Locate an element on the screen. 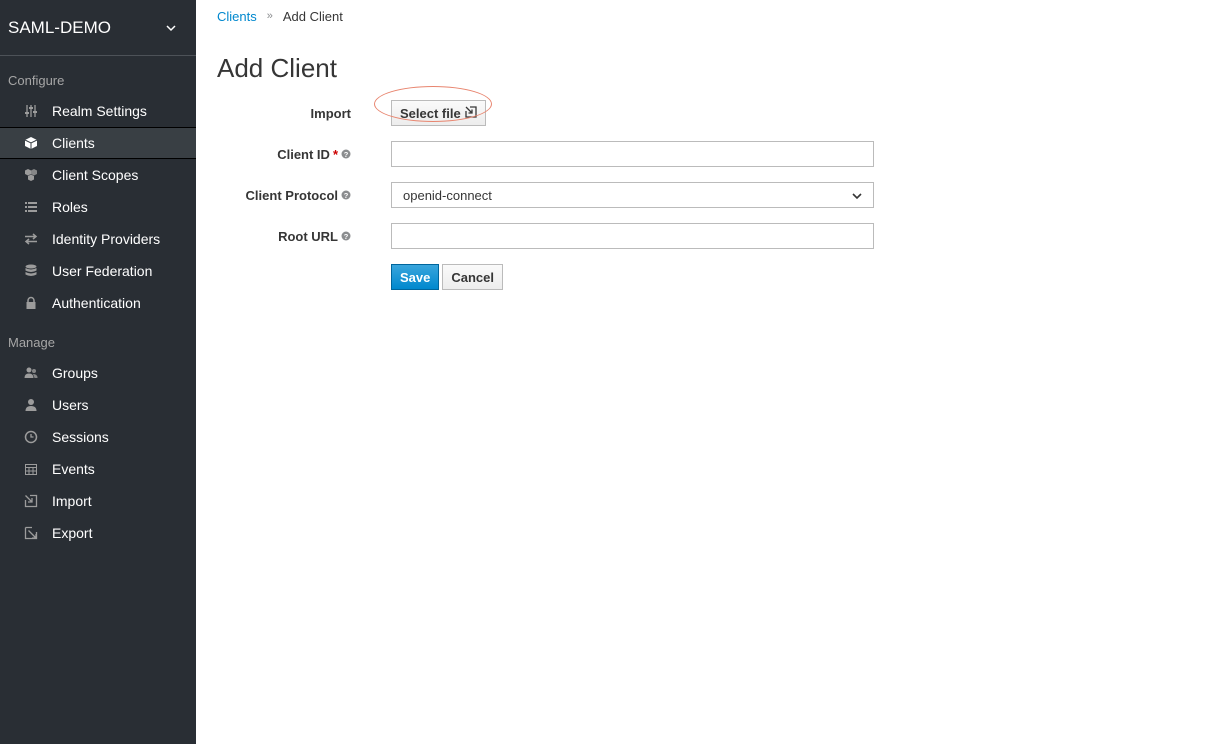 The width and height of the screenshot is (1226, 744). root-url-label-text: Root URL is located at coordinates (308, 236).